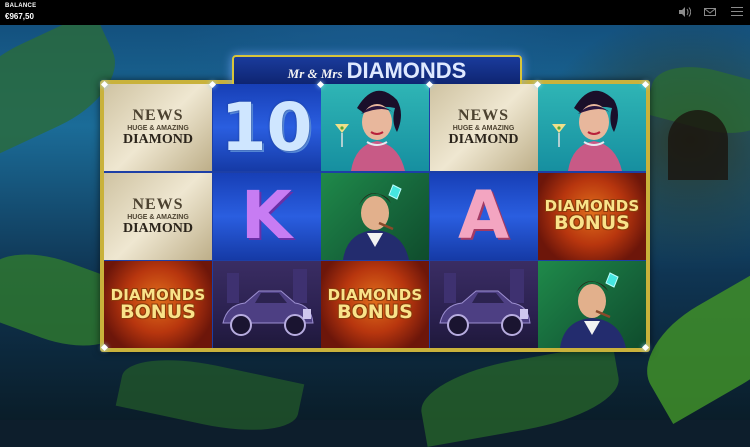  I want to click on cave-entrance, so click(698, 145).